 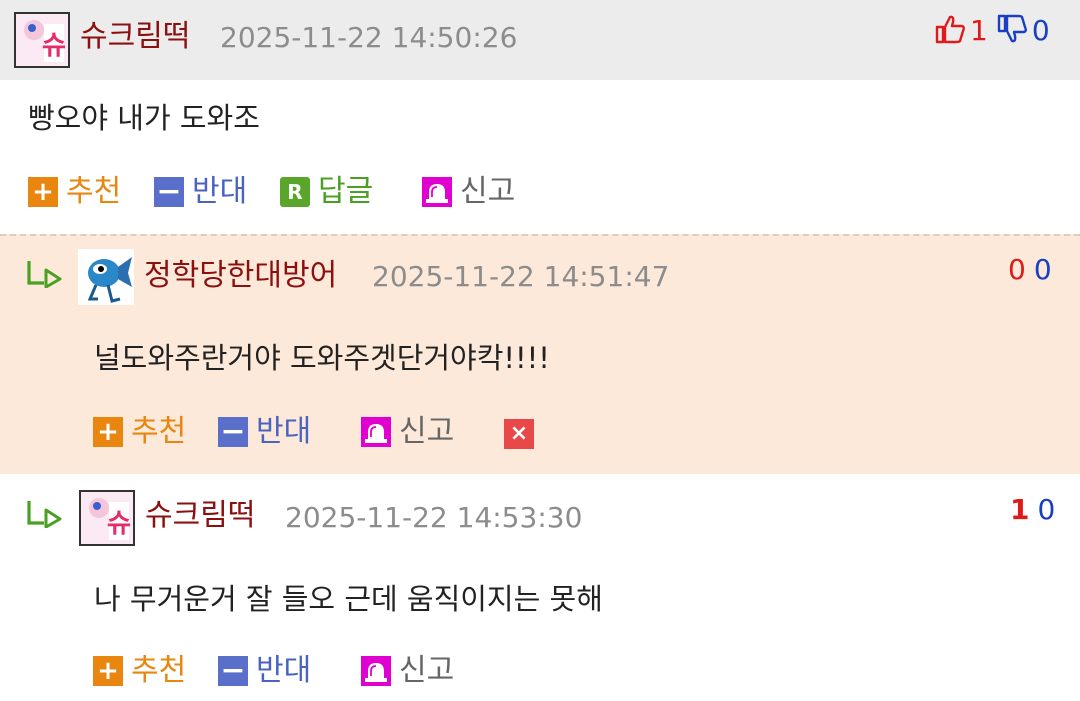 What do you see at coordinates (295, 192) in the screenshot?
I see `reply-icon: R` at bounding box center [295, 192].